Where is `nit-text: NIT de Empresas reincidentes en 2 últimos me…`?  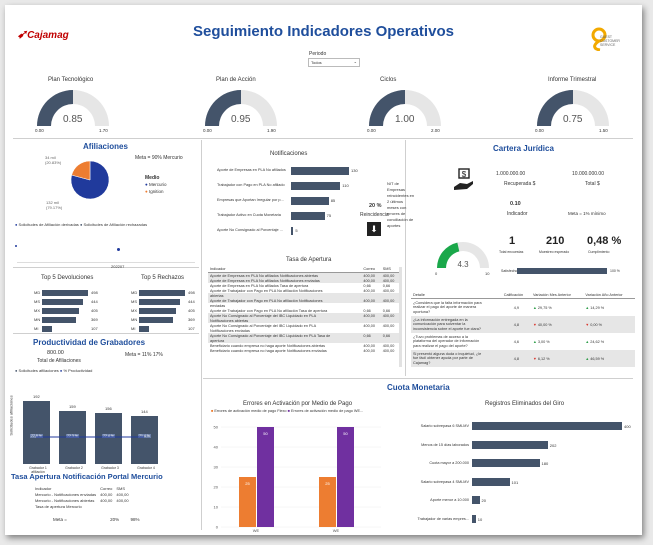
nit-text: NIT de Empresas reincidentes en 2 últimos me… is located at coordinates (400, 205).